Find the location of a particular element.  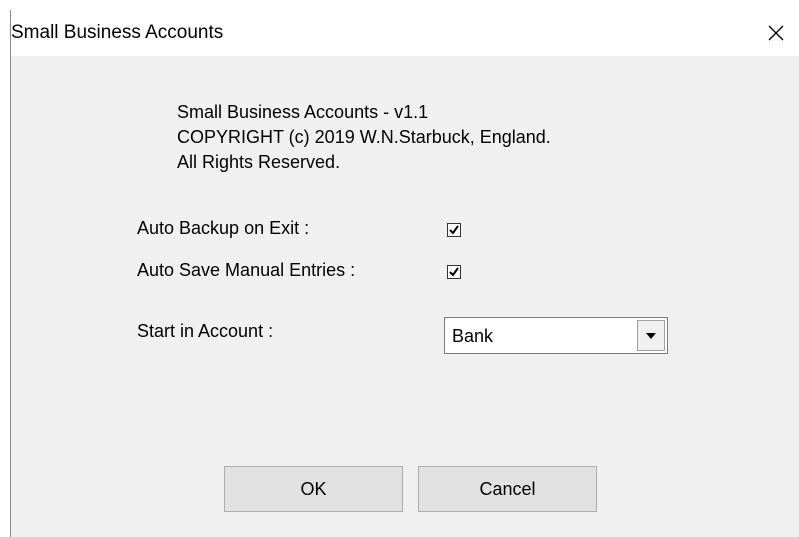

close-icon is located at coordinates (776, 33).